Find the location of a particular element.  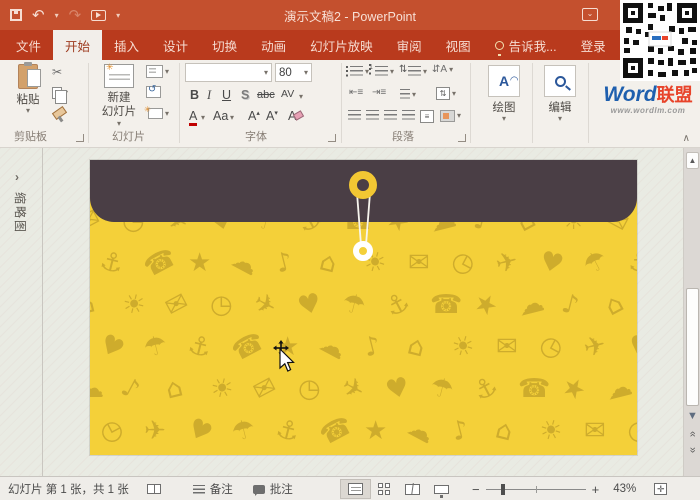

numbering-button: ▾ is located at coordinates (381, 70).